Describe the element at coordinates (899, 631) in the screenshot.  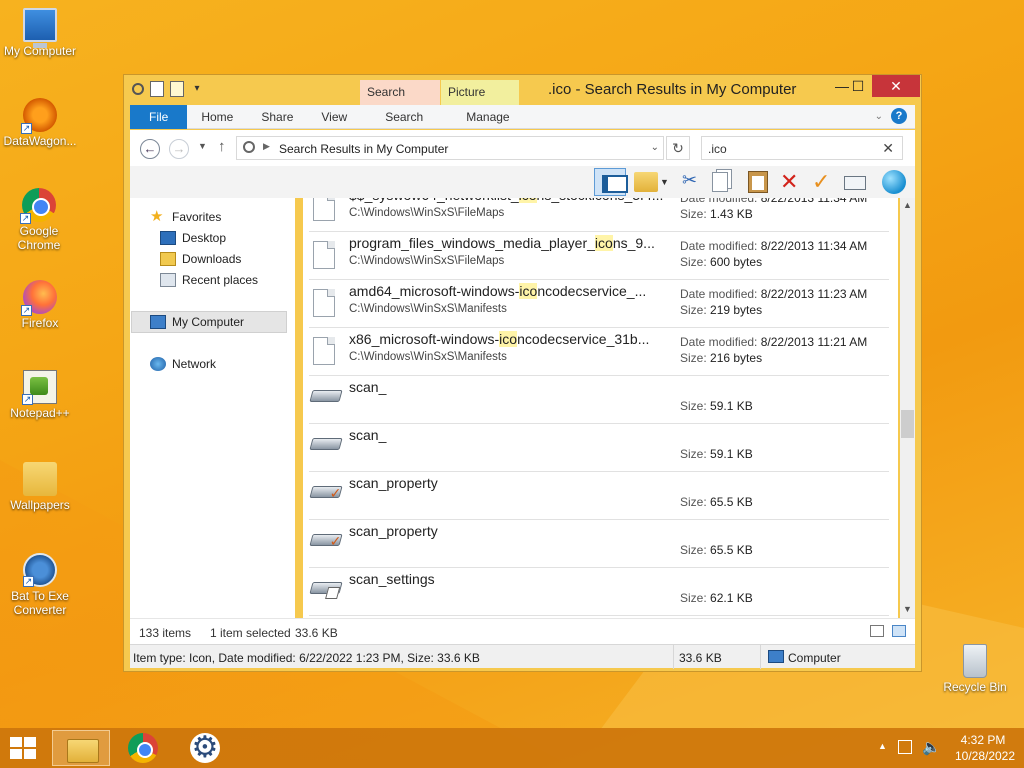
I see `tiles-view-icon` at that location.